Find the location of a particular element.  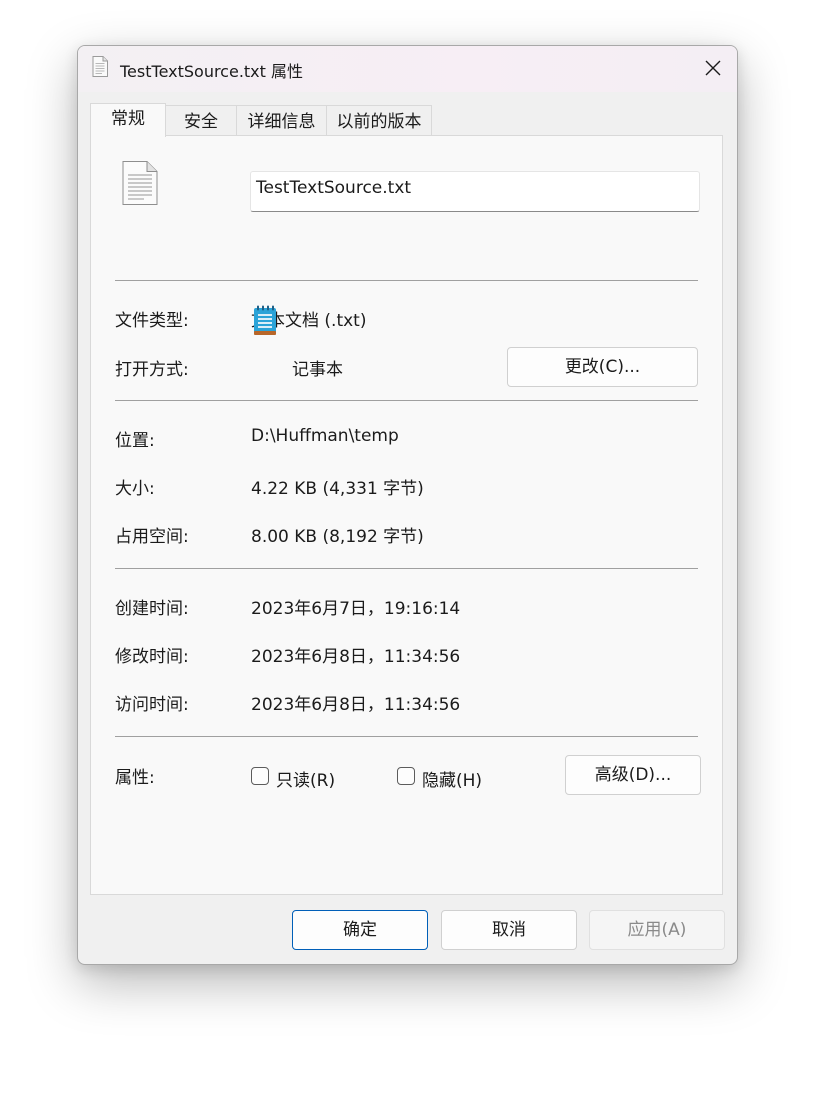

readonly-checkbox is located at coordinates (260, 776).